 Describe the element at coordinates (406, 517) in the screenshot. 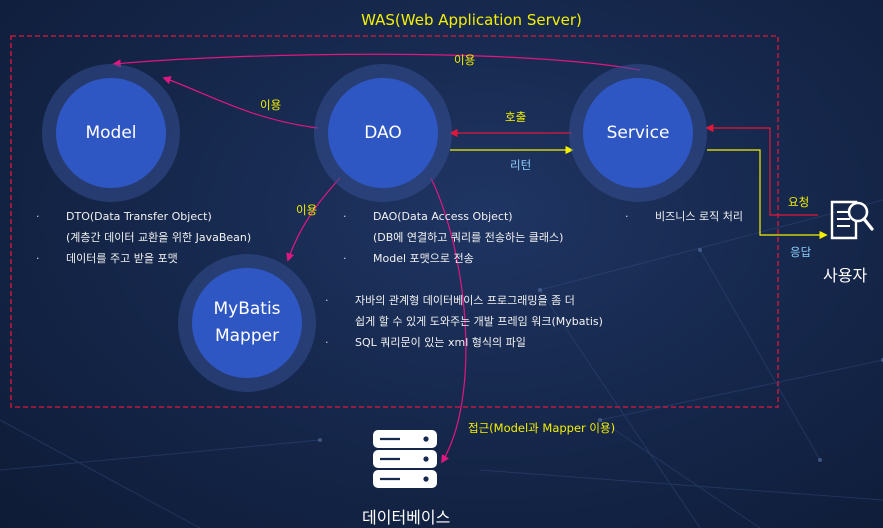

I see `database-label: 데이터베이스` at that location.